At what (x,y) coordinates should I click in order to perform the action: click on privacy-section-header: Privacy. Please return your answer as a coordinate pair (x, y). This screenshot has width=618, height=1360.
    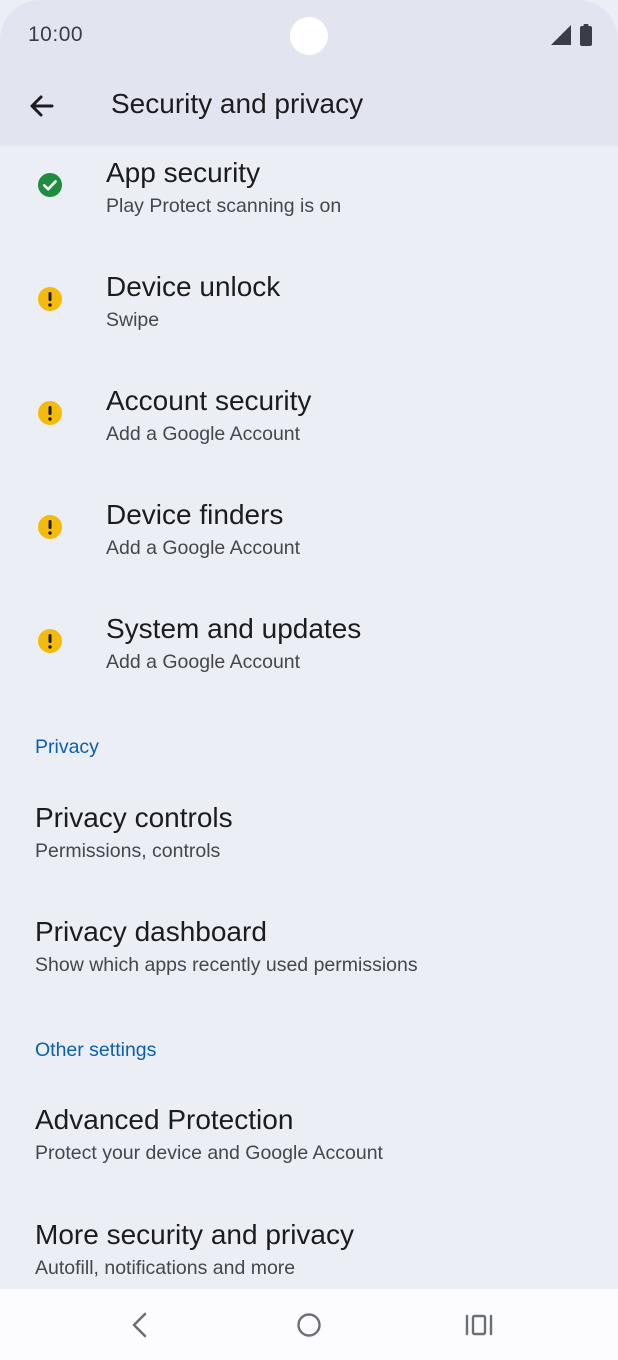
    Looking at the image, I should click on (67, 747).